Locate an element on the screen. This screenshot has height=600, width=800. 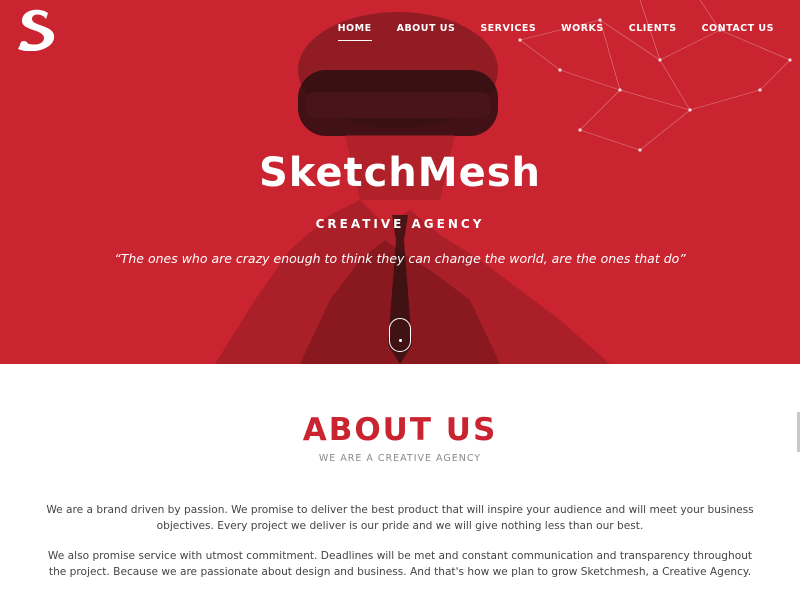
logo is located at coordinates (36, 29).